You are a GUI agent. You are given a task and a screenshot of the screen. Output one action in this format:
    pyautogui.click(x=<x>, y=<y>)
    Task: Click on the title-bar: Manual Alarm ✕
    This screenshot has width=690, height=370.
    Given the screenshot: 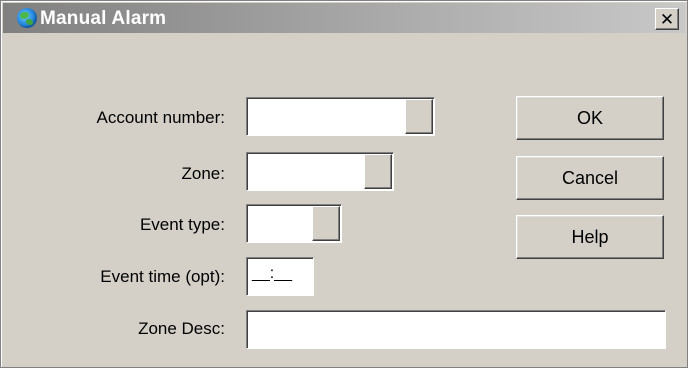 What is the action you would take?
    pyautogui.click(x=344, y=18)
    